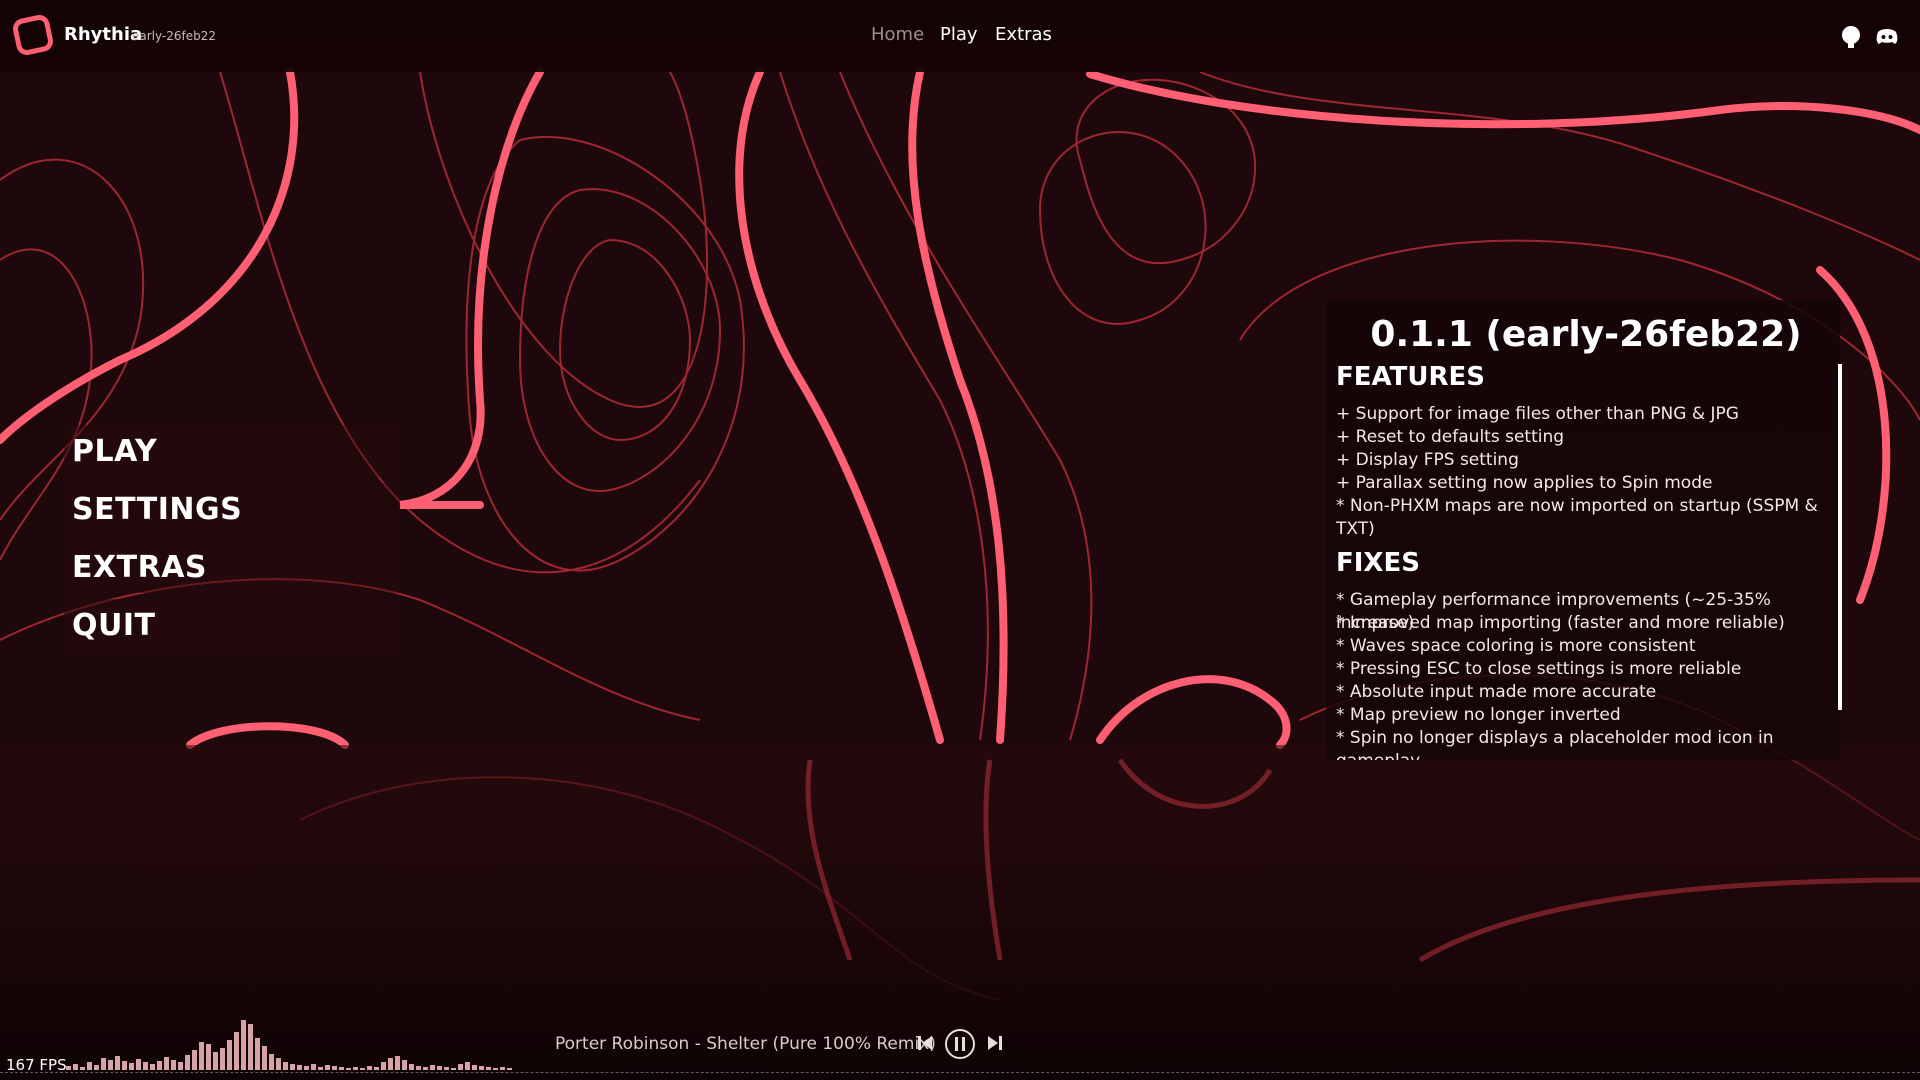  What do you see at coordinates (1496, 692) in the screenshot?
I see `fix-item: * Absolute input made more accurate` at bounding box center [1496, 692].